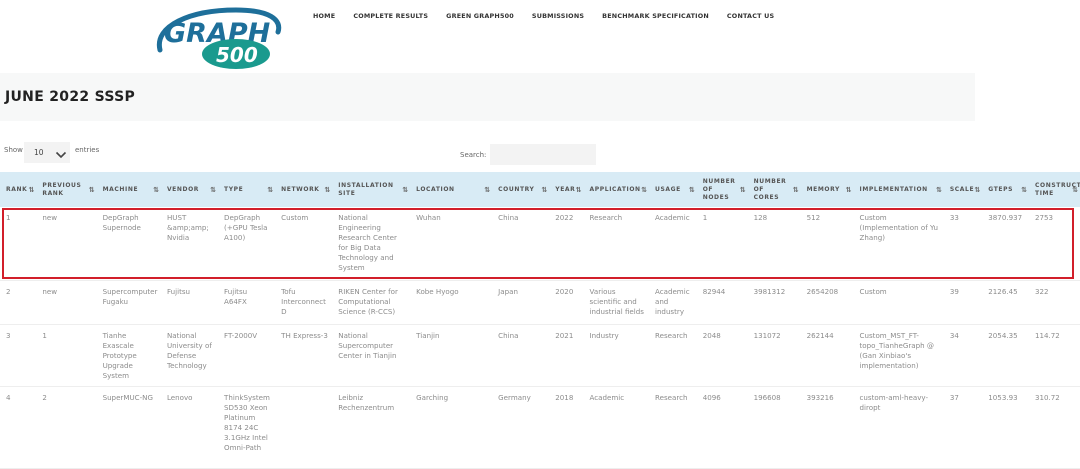  I want to click on nav-submissions: SUBMISSIONS, so click(558, 16).